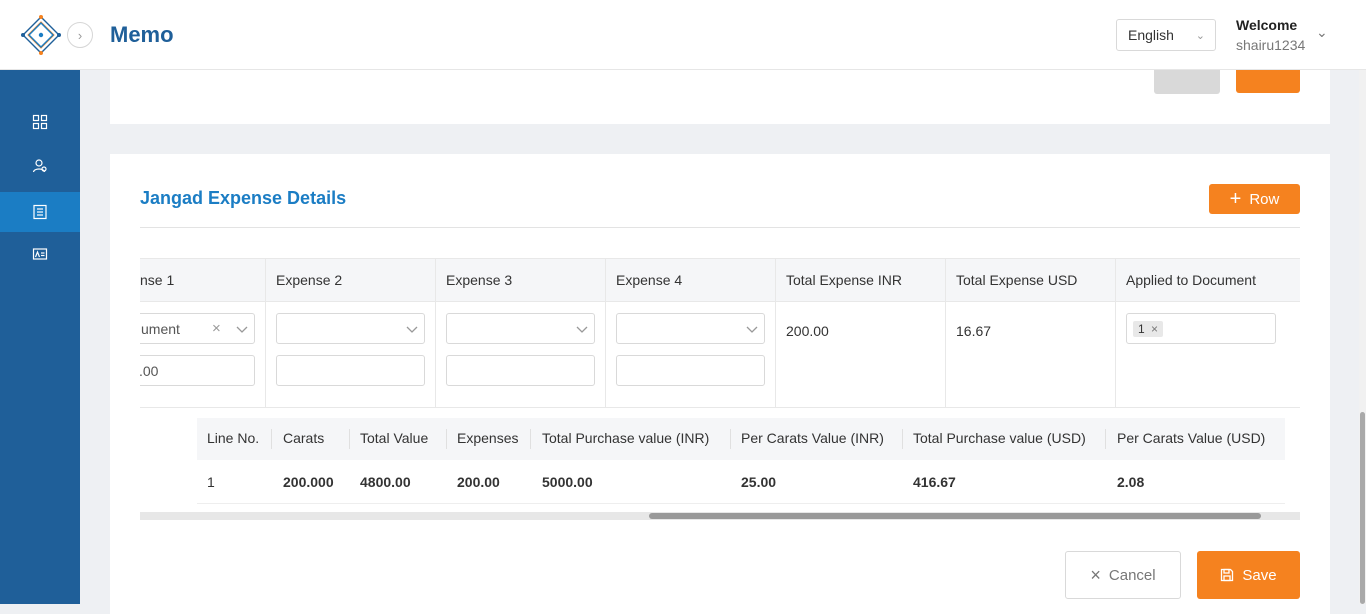  Describe the element at coordinates (1235, 199) in the screenshot. I see `plus-icon: +` at that location.